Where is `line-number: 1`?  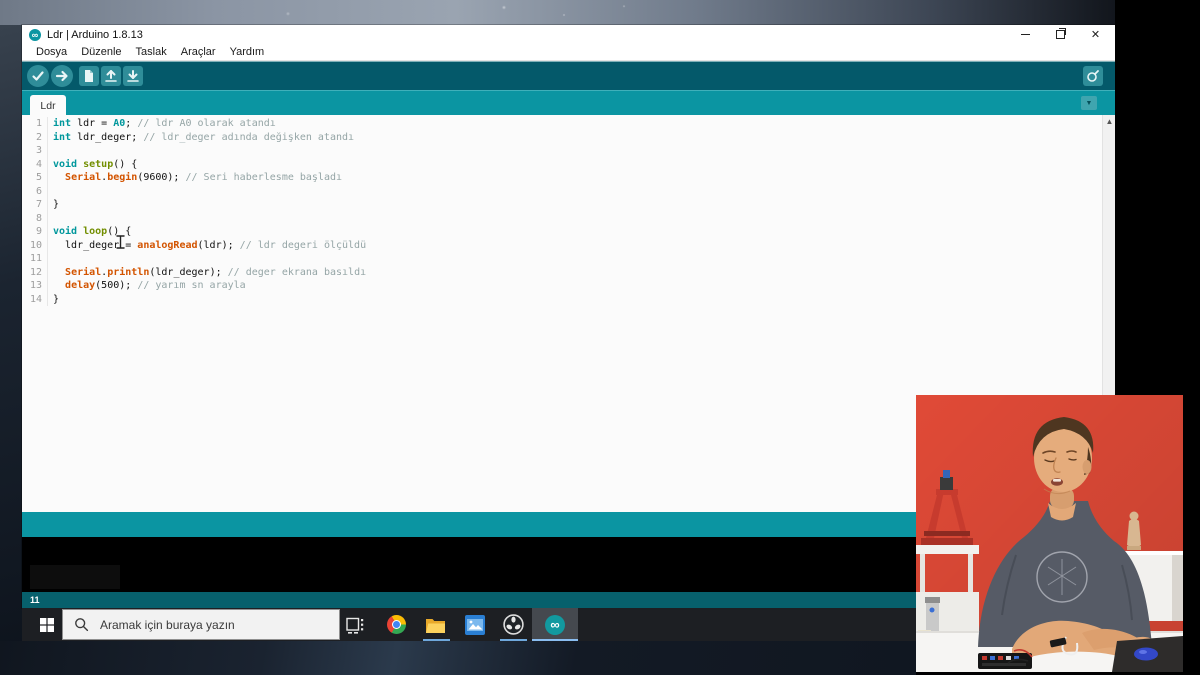
line-number: 1 is located at coordinates (35, 124).